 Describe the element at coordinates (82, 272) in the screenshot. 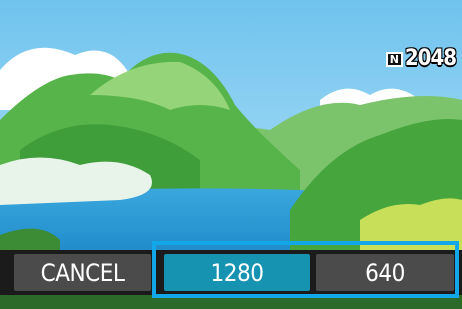

I see `cancel-option: CANCEL` at that location.